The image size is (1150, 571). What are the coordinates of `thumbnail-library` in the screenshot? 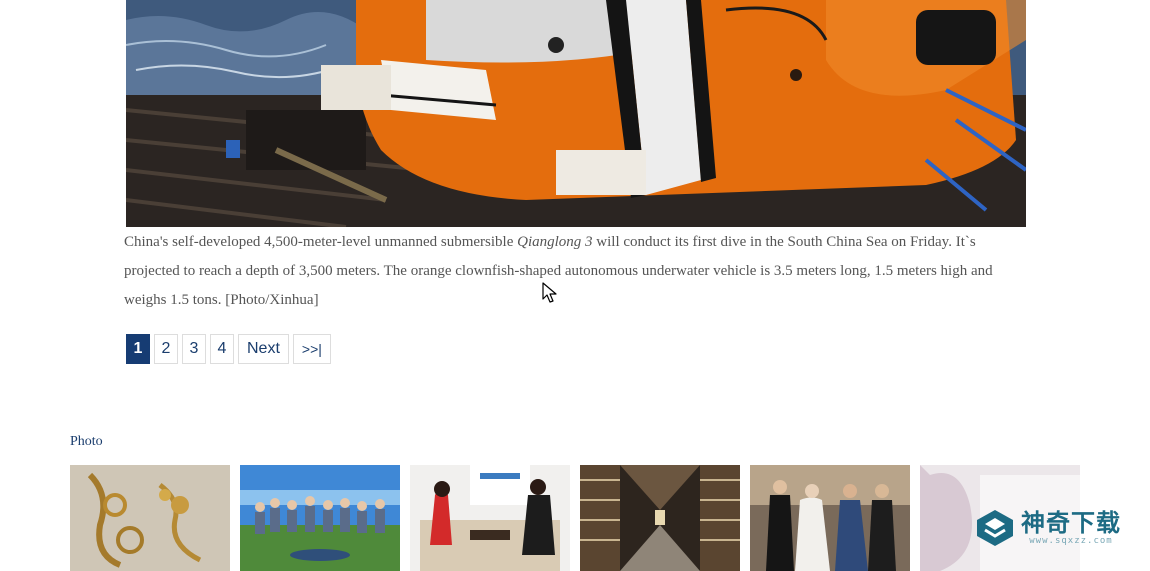 It's located at (660, 518).